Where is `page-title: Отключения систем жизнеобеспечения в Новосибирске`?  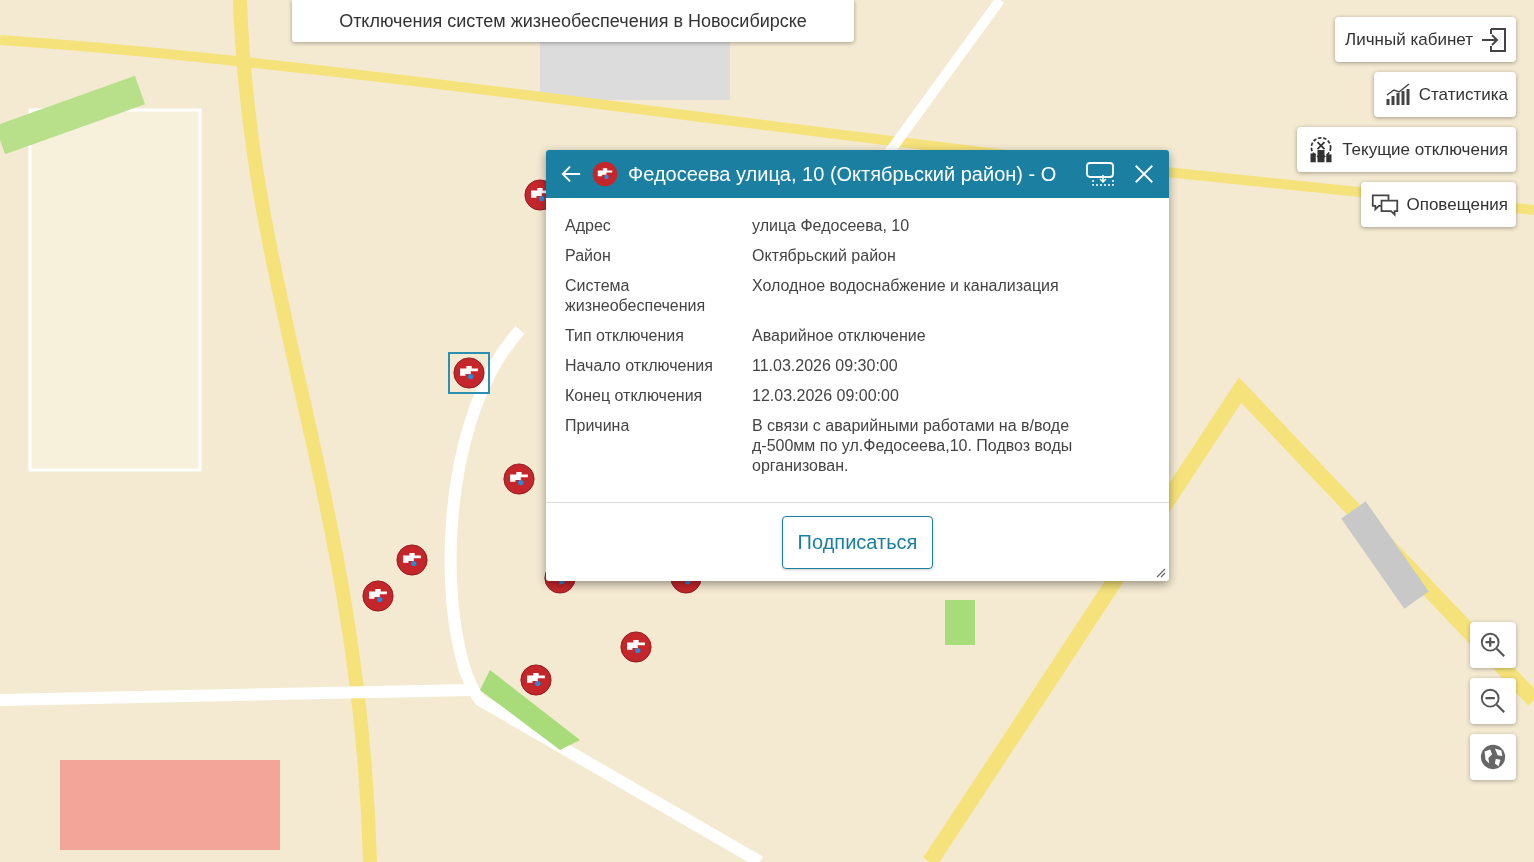
page-title: Отключения систем жизнеобеспечения в Новосибирске is located at coordinates (573, 21).